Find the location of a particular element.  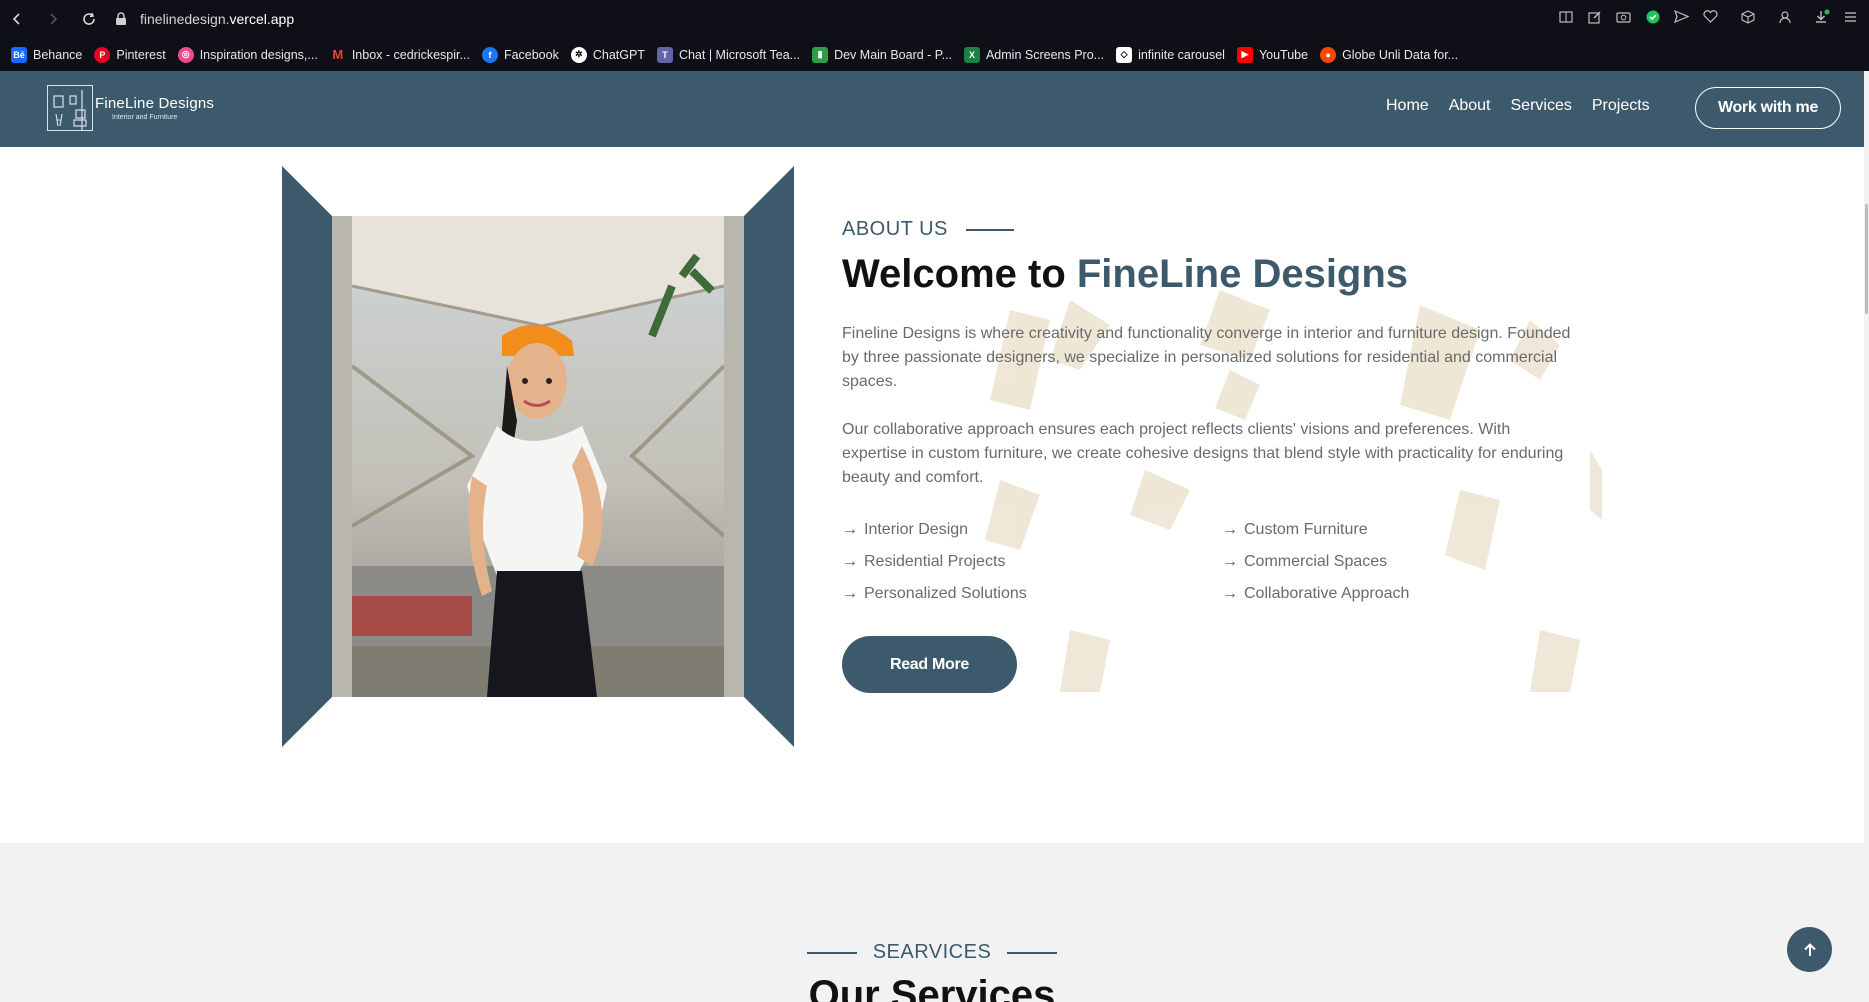

heart-icon is located at coordinates (1710, 16).